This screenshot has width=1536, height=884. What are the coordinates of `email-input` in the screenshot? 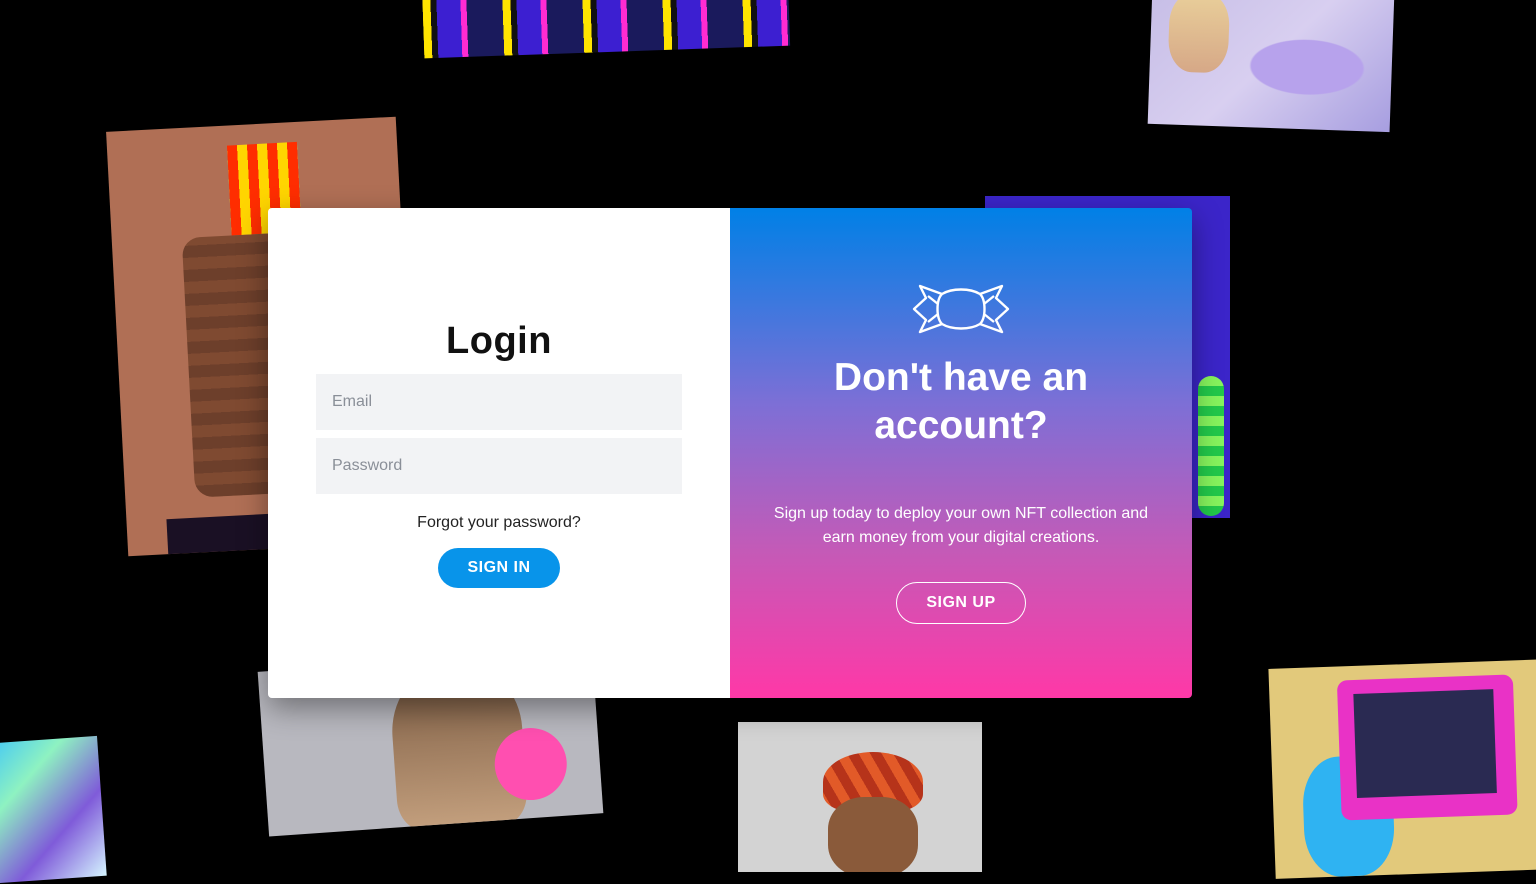 It's located at (499, 402).